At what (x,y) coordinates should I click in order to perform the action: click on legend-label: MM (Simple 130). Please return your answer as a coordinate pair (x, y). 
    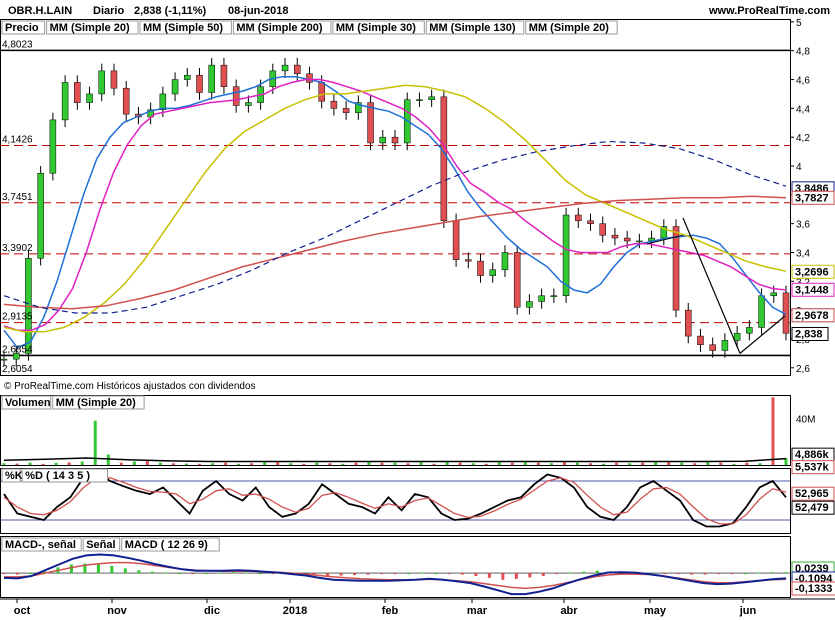
    Looking at the image, I should click on (472, 28).